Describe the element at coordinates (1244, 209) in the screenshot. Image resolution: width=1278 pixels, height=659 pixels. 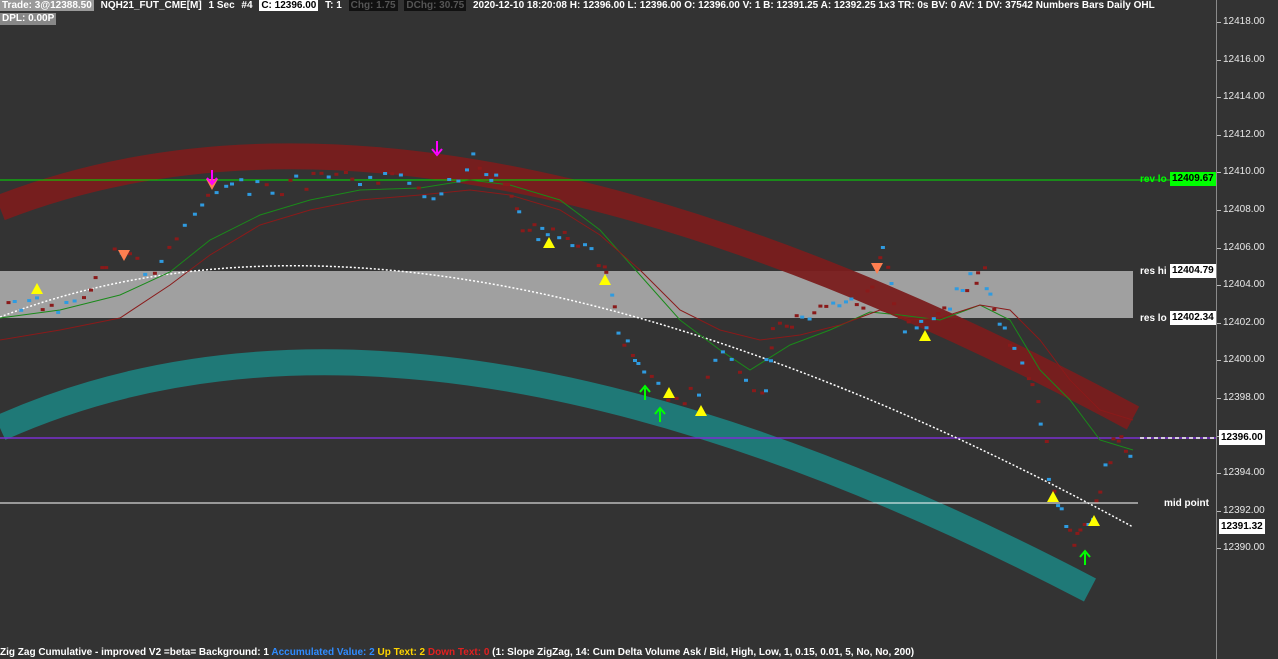
I see `price-tick-label: 12408.00` at that location.